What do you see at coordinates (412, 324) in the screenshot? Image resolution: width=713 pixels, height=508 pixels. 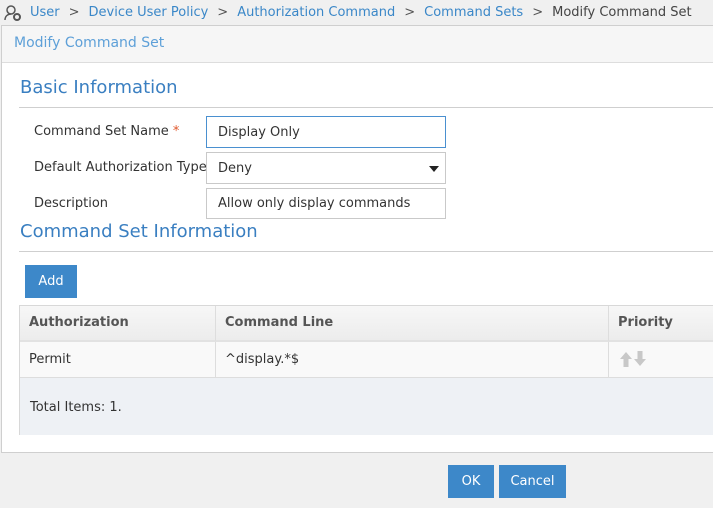 I see `column-header-command-line: Command Line` at bounding box center [412, 324].